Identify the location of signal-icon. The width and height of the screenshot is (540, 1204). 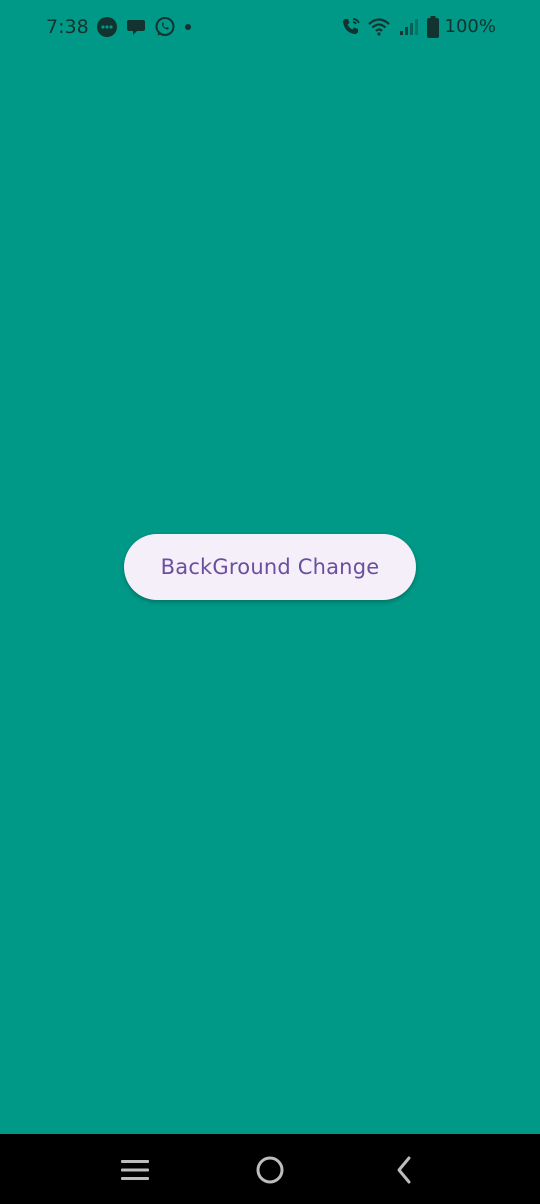
(409, 27).